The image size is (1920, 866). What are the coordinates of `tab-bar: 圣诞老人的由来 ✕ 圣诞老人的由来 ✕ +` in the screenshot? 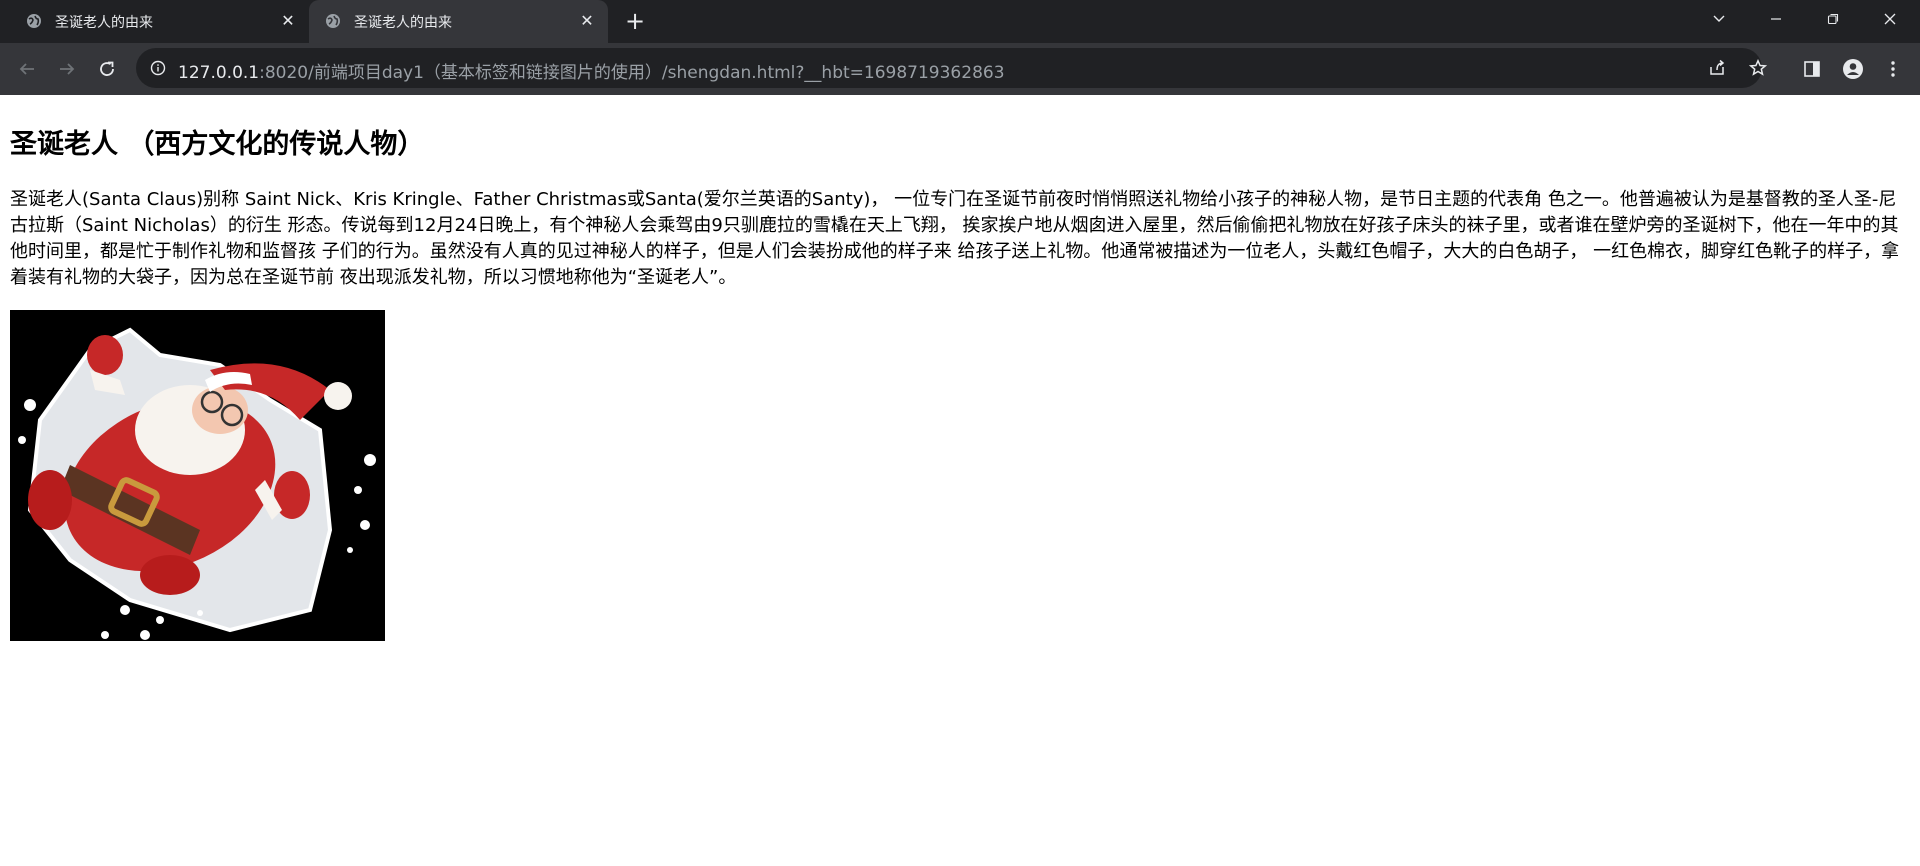 It's located at (960, 21).